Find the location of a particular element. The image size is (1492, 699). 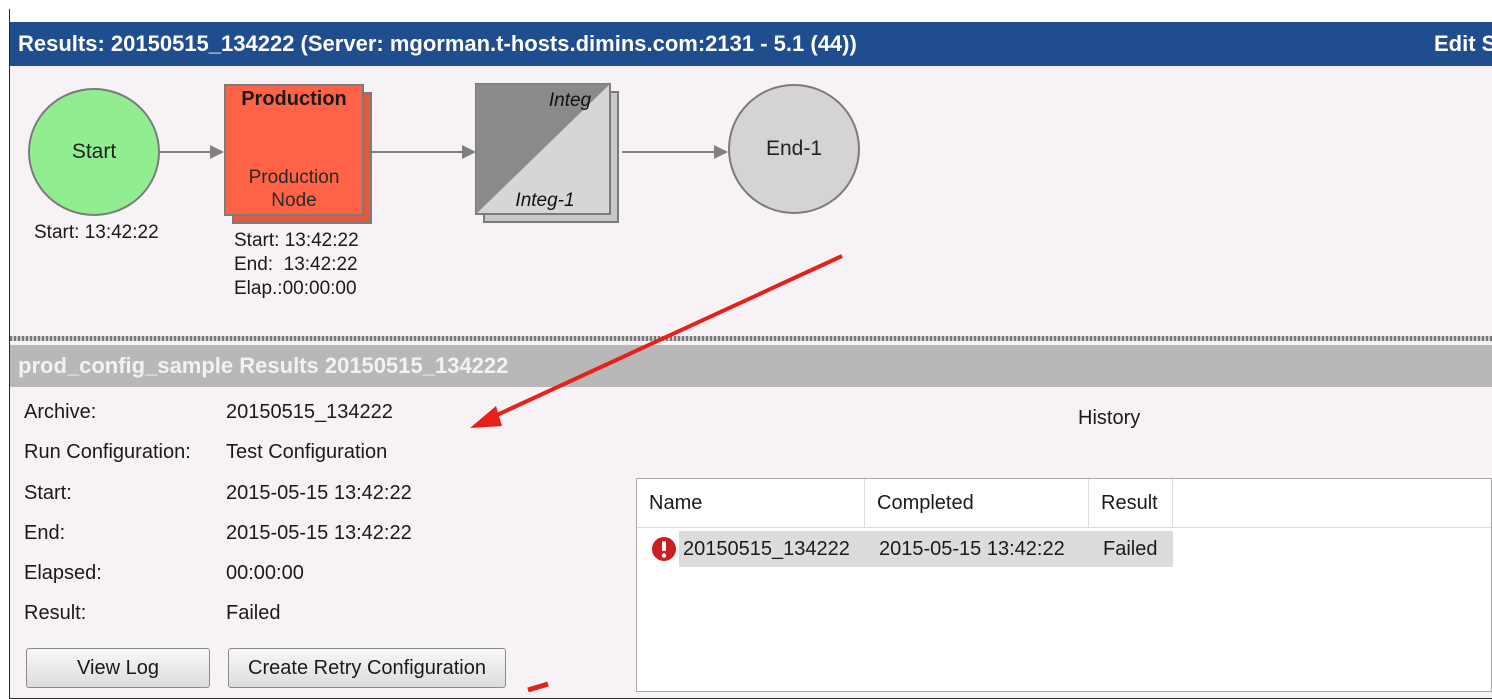

run-config-value: Test Configuration is located at coordinates (307, 452).